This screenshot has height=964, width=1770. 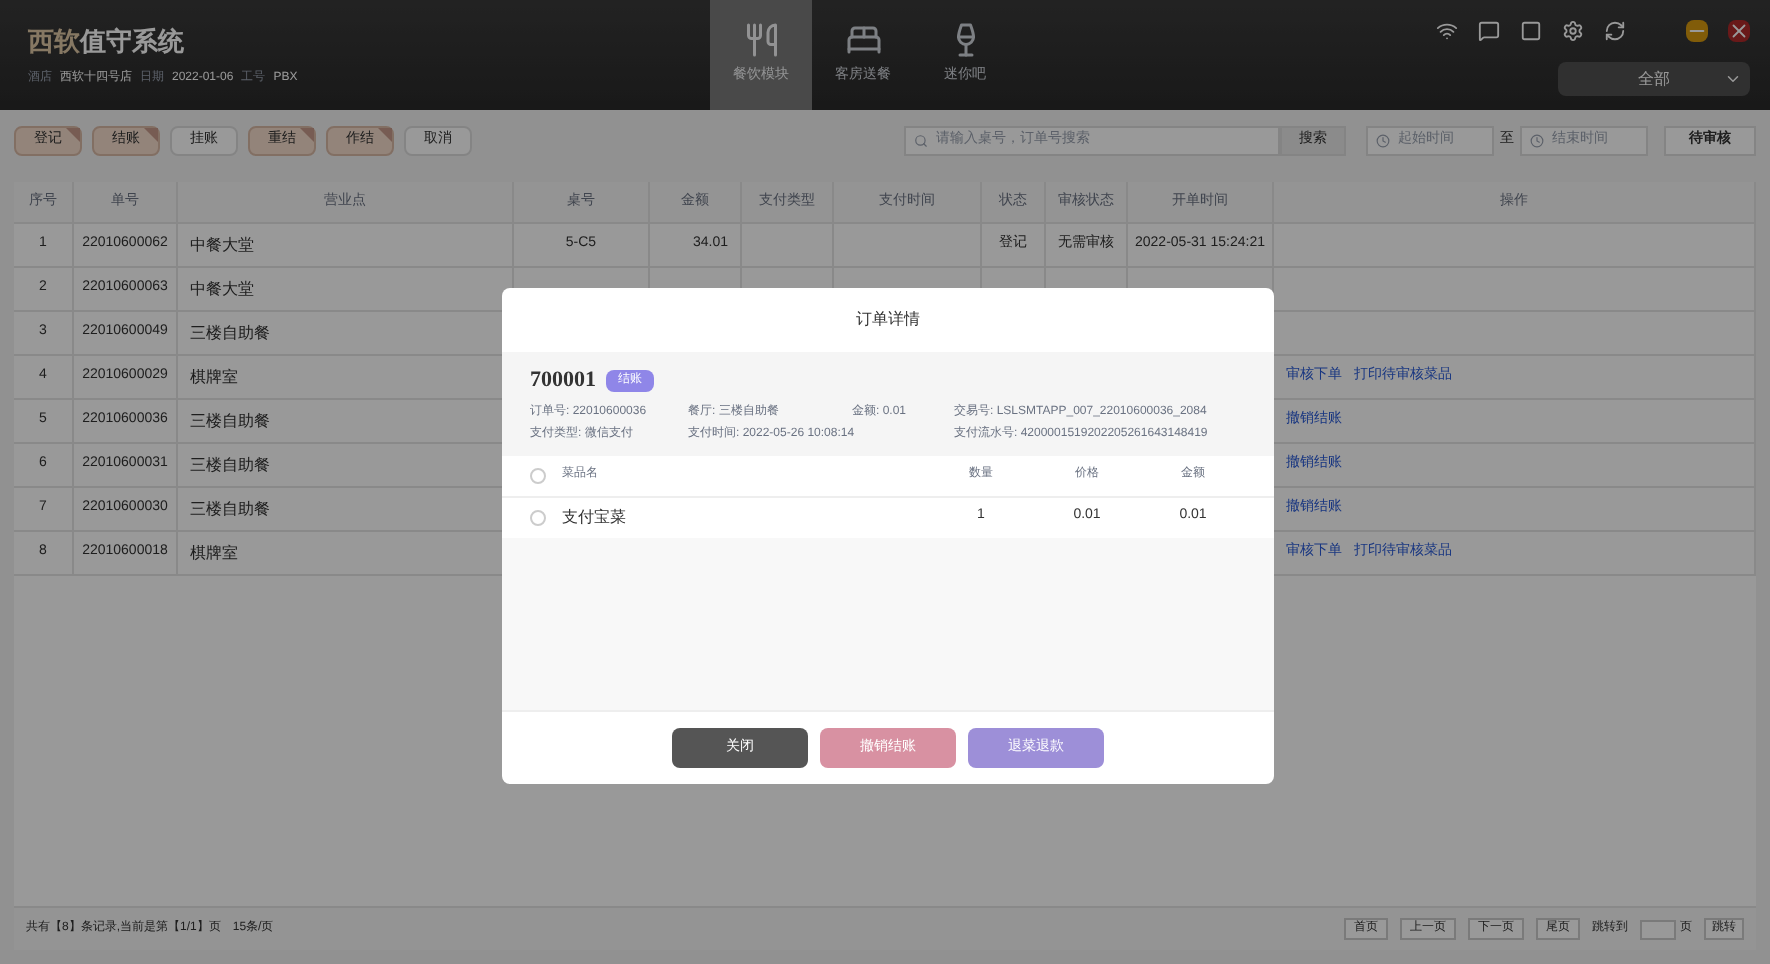 I want to click on close-icon, so click(x=1739, y=31).